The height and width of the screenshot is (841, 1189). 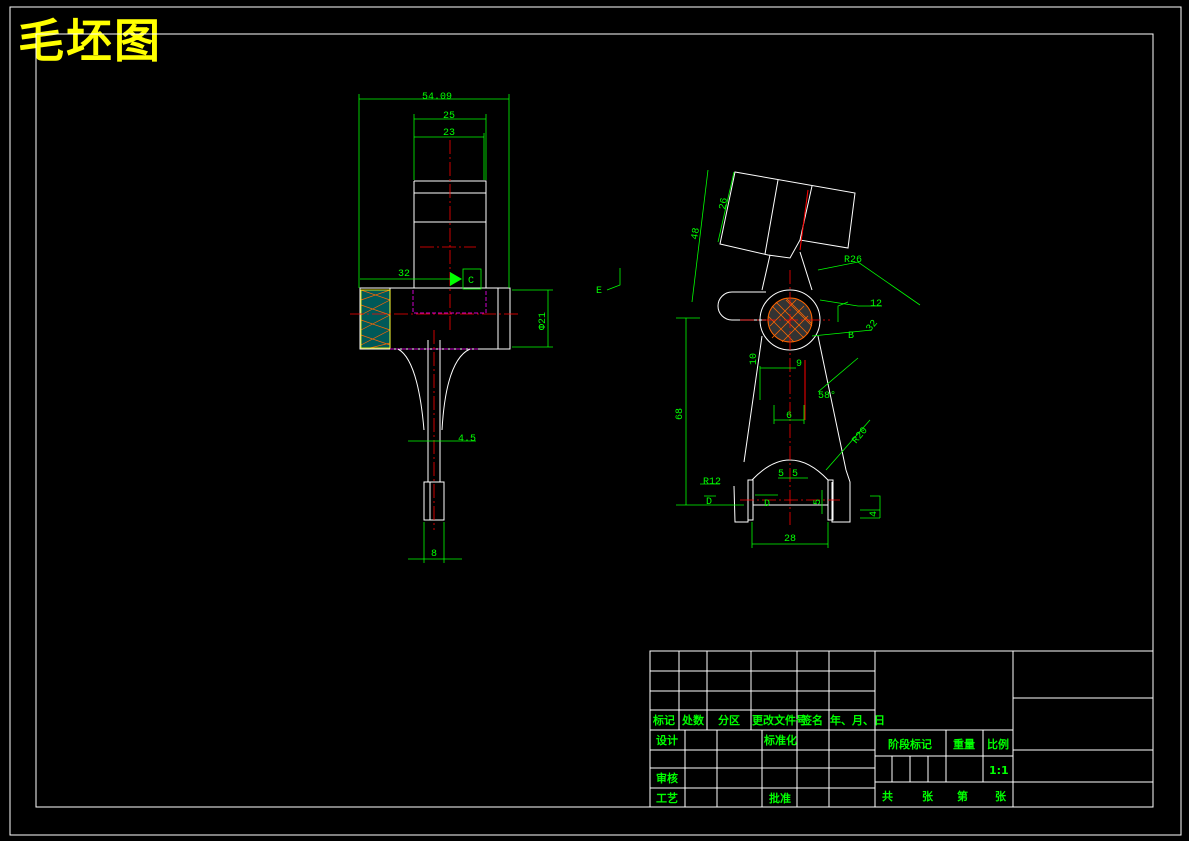 What do you see at coordinates (780, 740) in the screenshot?
I see `tb-standardization: 标准化` at bounding box center [780, 740].